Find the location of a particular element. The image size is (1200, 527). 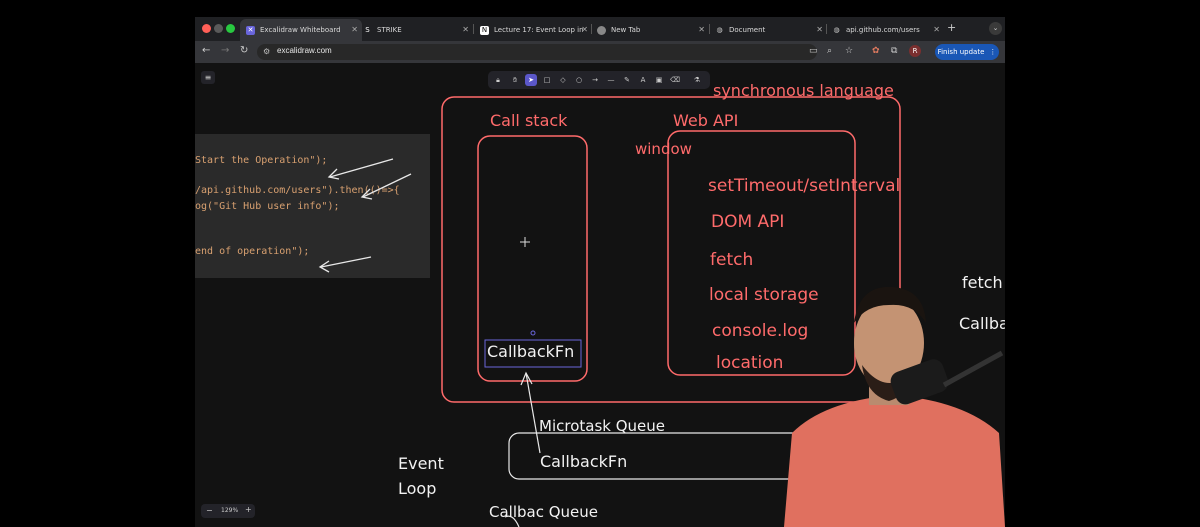

tab-document: ◍ Document ✕ is located at coordinates (769, 30).